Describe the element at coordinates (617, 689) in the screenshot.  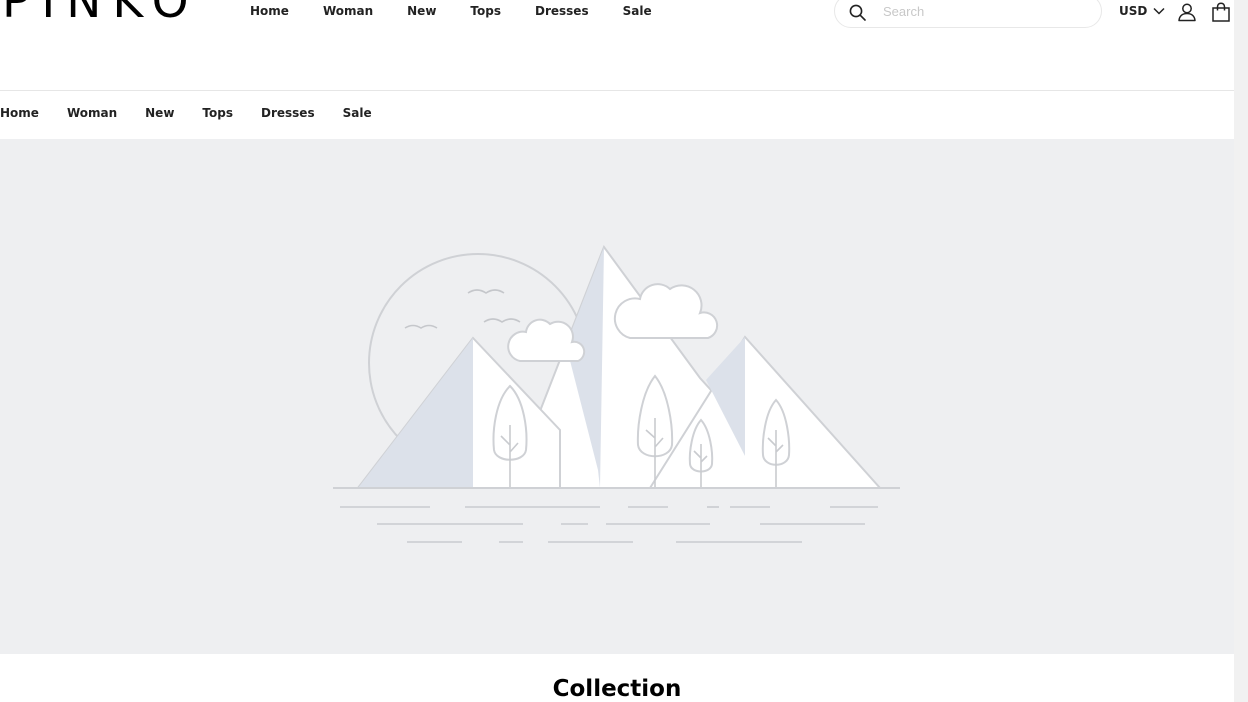
I see `section-title: Collection` at that location.